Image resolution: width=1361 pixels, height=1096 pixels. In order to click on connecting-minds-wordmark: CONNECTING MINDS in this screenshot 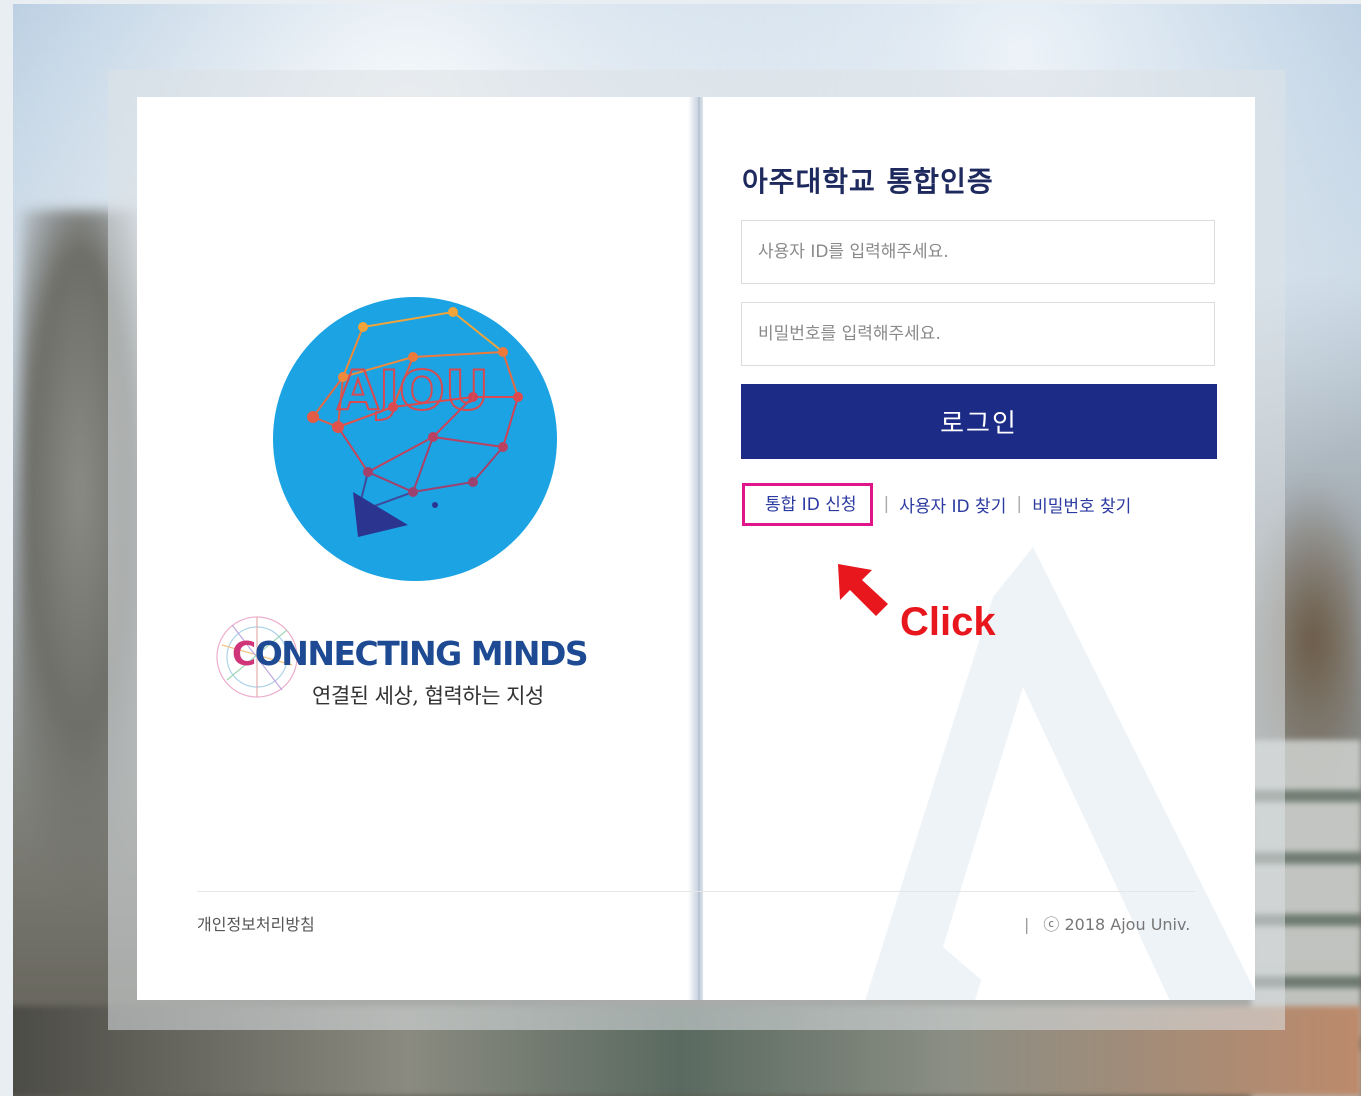, I will do `click(410, 653)`.